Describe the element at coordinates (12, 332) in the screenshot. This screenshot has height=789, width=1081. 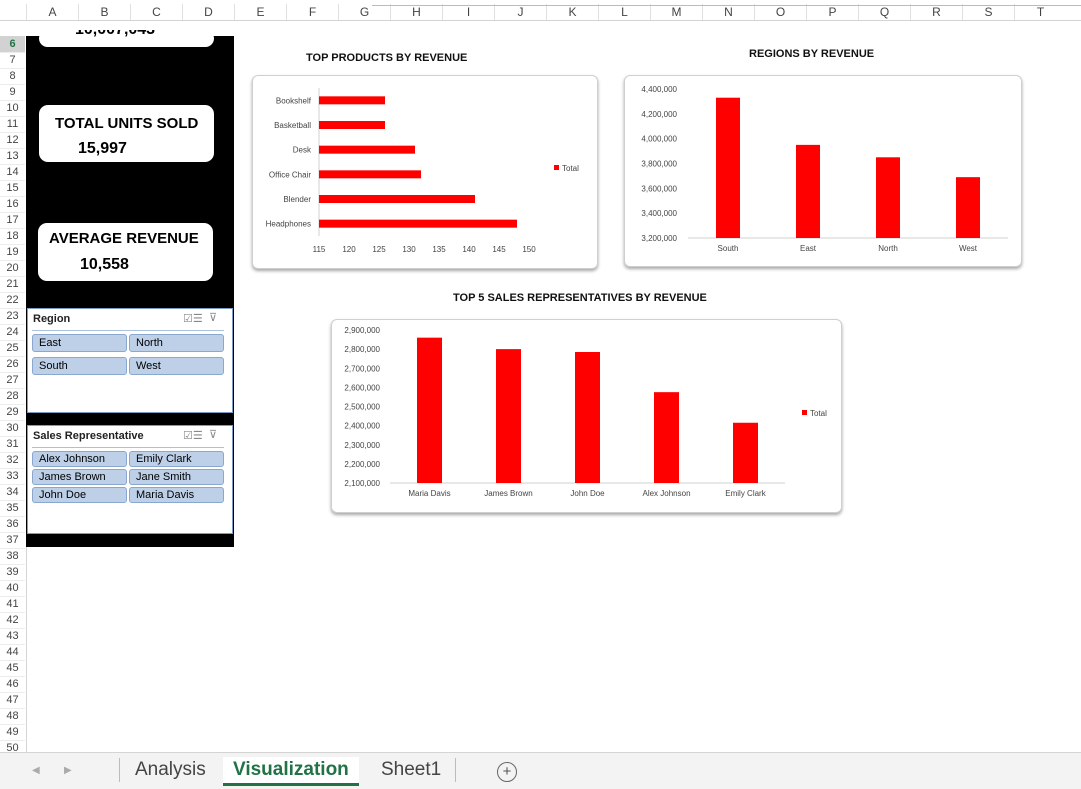
I see `row-header-24: 24` at that location.